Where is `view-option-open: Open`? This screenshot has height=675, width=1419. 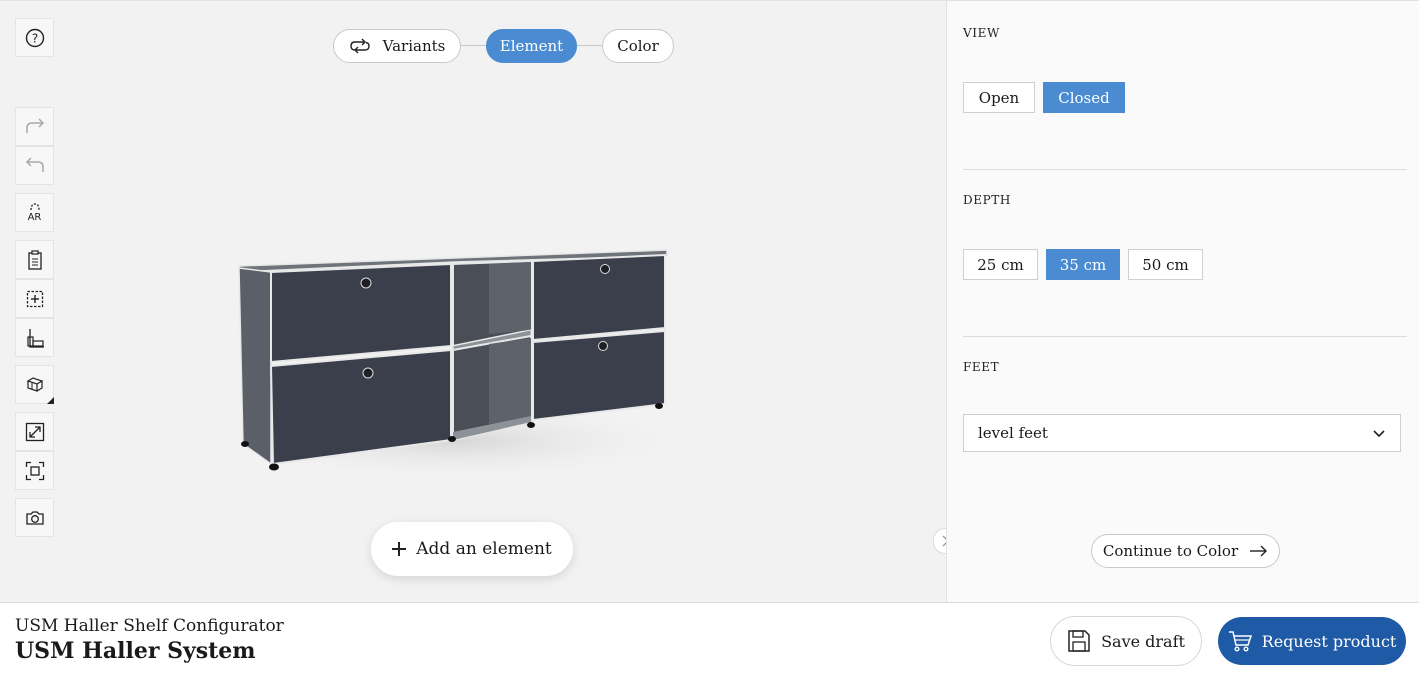
view-option-open: Open is located at coordinates (999, 97).